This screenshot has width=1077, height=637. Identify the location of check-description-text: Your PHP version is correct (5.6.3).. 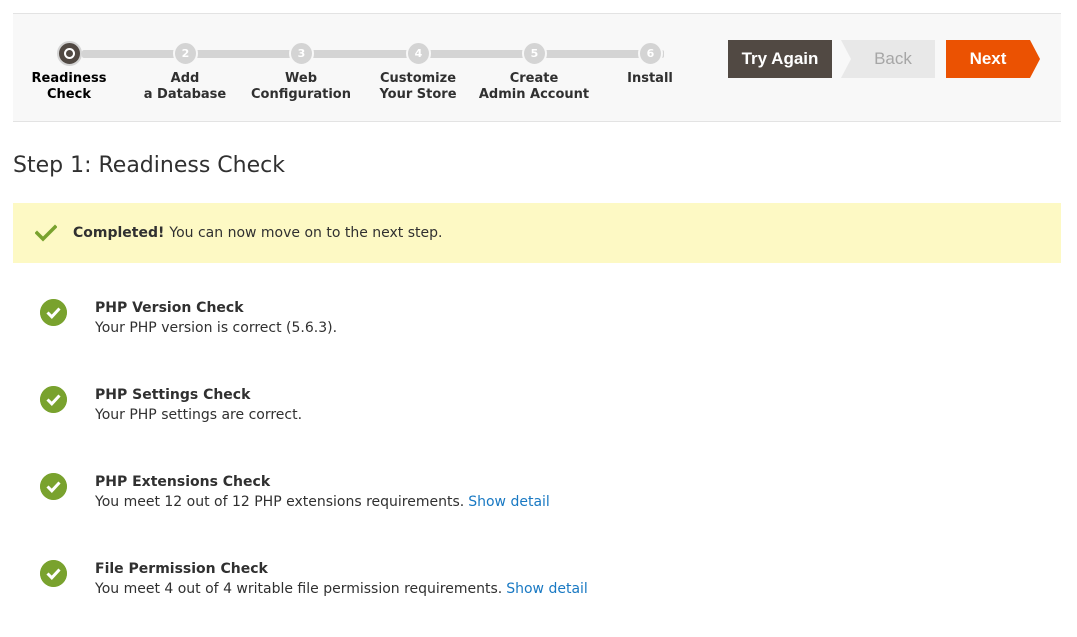
(216, 328).